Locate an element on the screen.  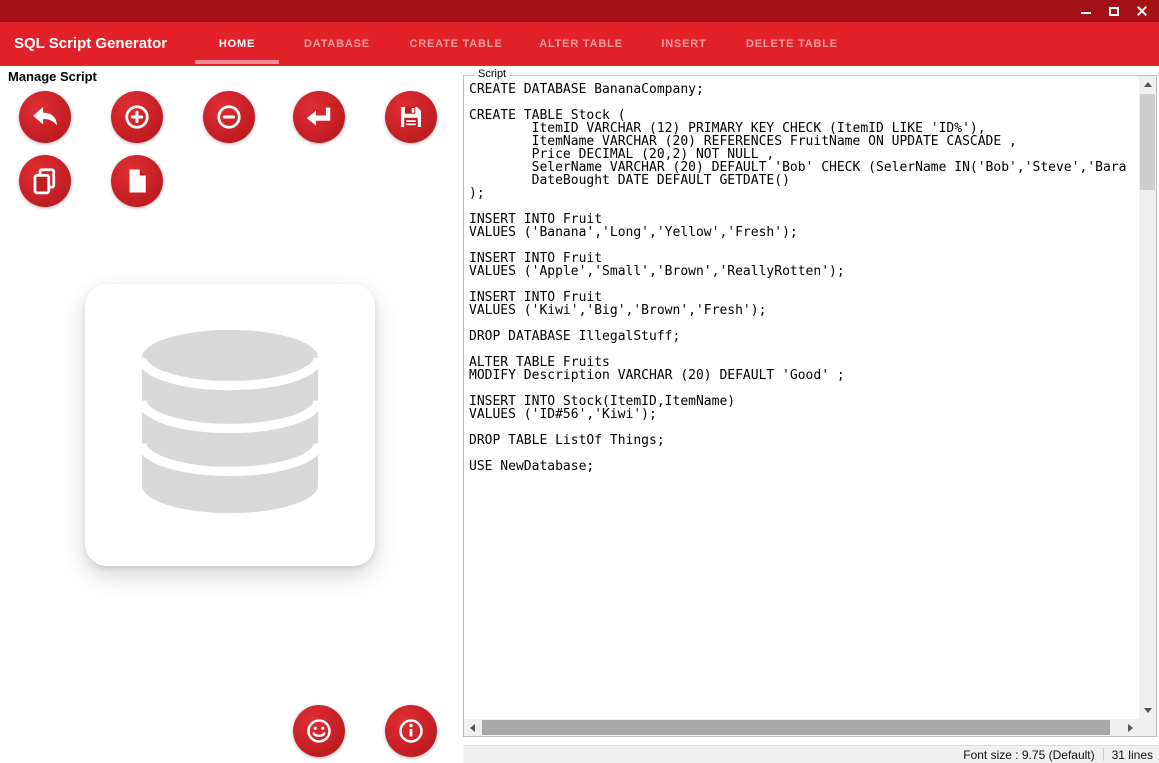
tab-database: DATABASE is located at coordinates (337, 44).